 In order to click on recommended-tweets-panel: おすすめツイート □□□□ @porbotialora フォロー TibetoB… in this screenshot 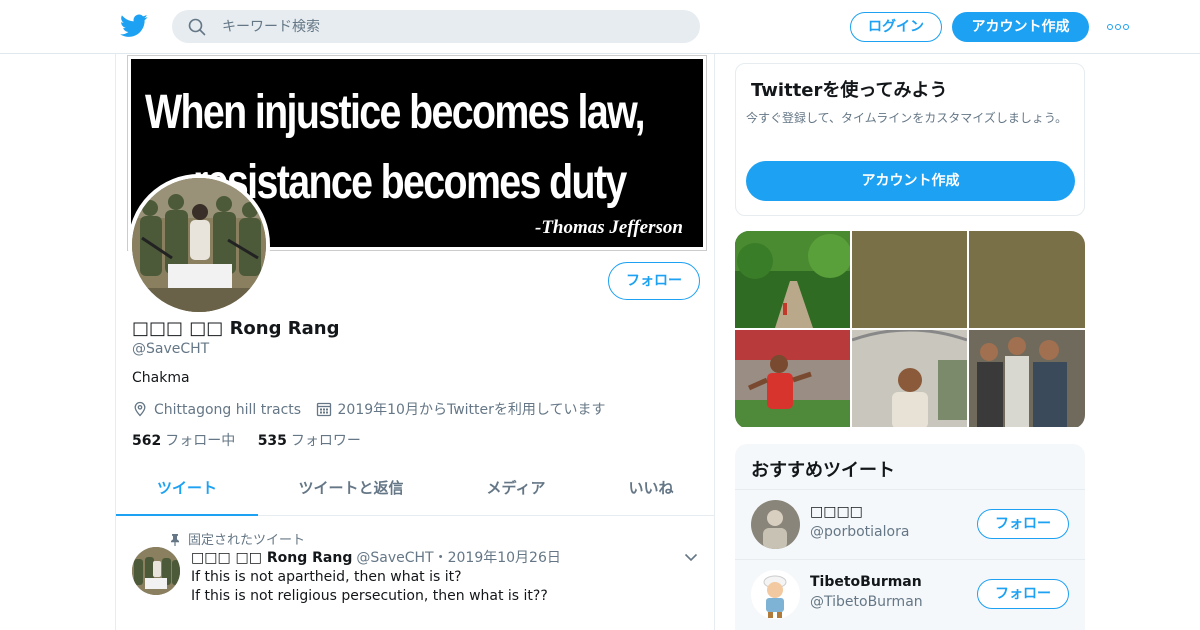, I will do `click(910, 537)`.